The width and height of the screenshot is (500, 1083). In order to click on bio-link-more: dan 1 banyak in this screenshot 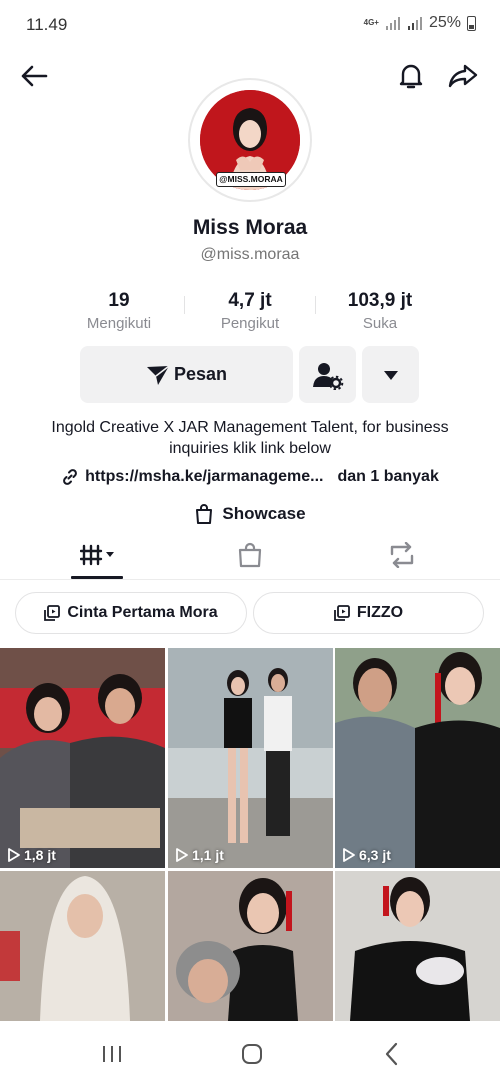, I will do `click(387, 477)`.